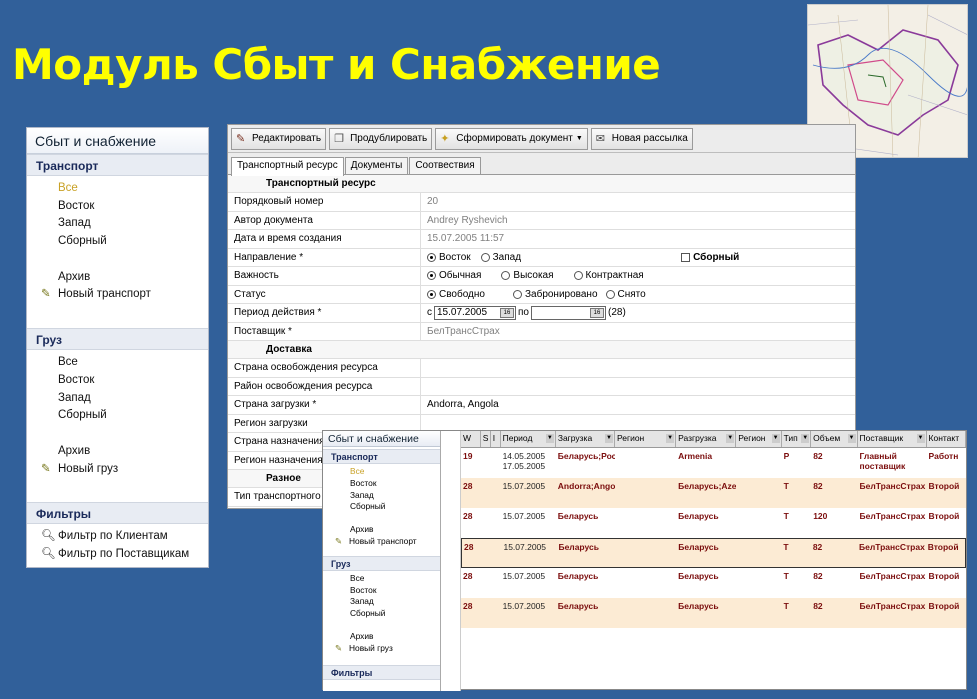 Image resolution: width=977 pixels, height=699 pixels. Describe the element at coordinates (381, 602) in the screenshot. I see `overlay-cargo-west: Запад` at that location.